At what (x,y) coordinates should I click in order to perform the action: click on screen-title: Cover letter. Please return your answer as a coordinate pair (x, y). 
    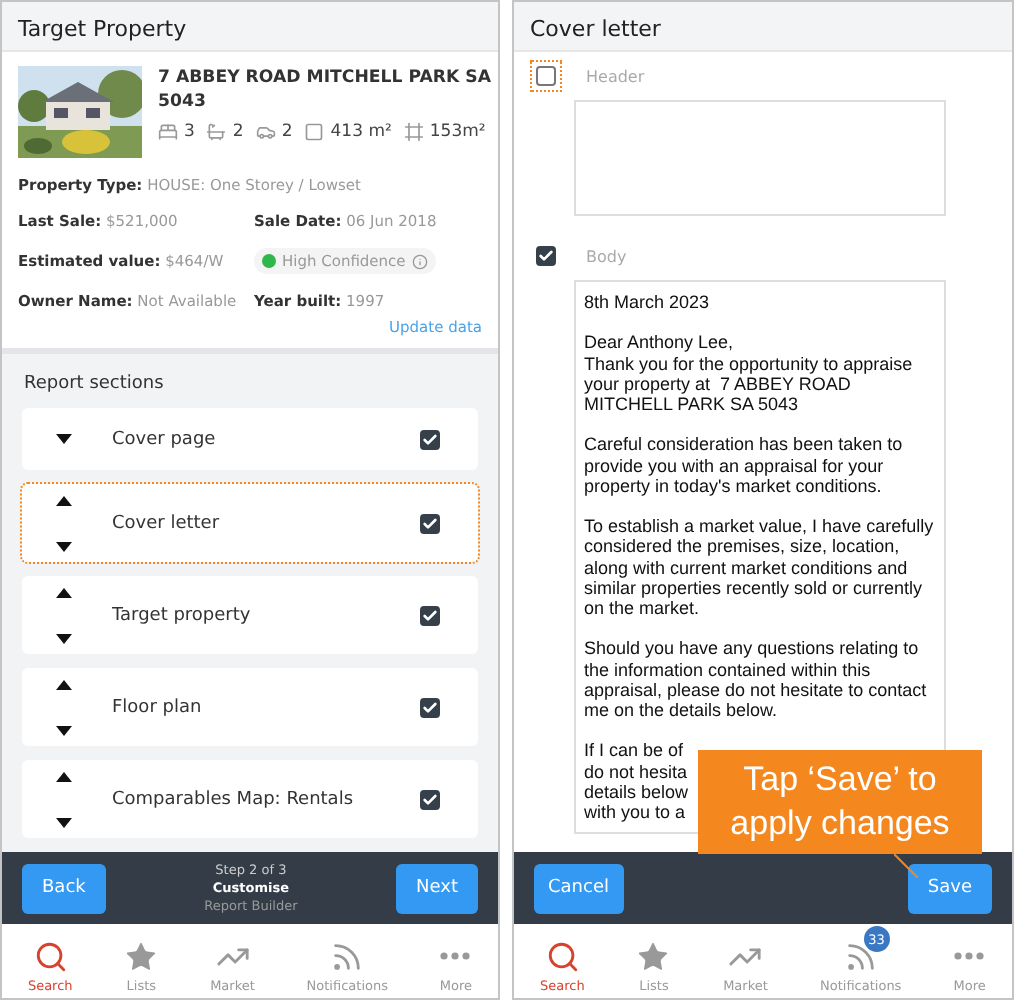
    Looking at the image, I should click on (763, 27).